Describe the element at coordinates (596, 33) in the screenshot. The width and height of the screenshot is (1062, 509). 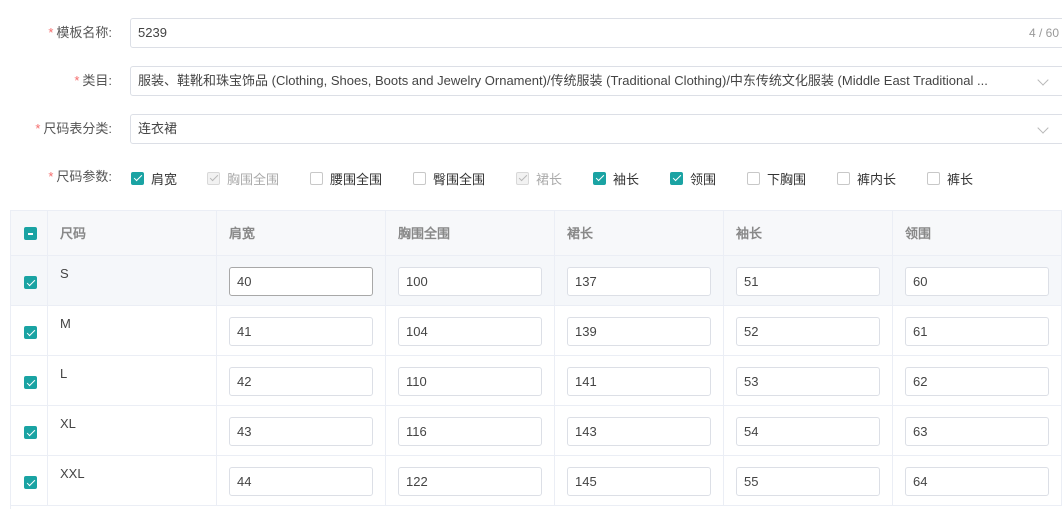
I see `template-name-input: 5239 4 / 60` at that location.